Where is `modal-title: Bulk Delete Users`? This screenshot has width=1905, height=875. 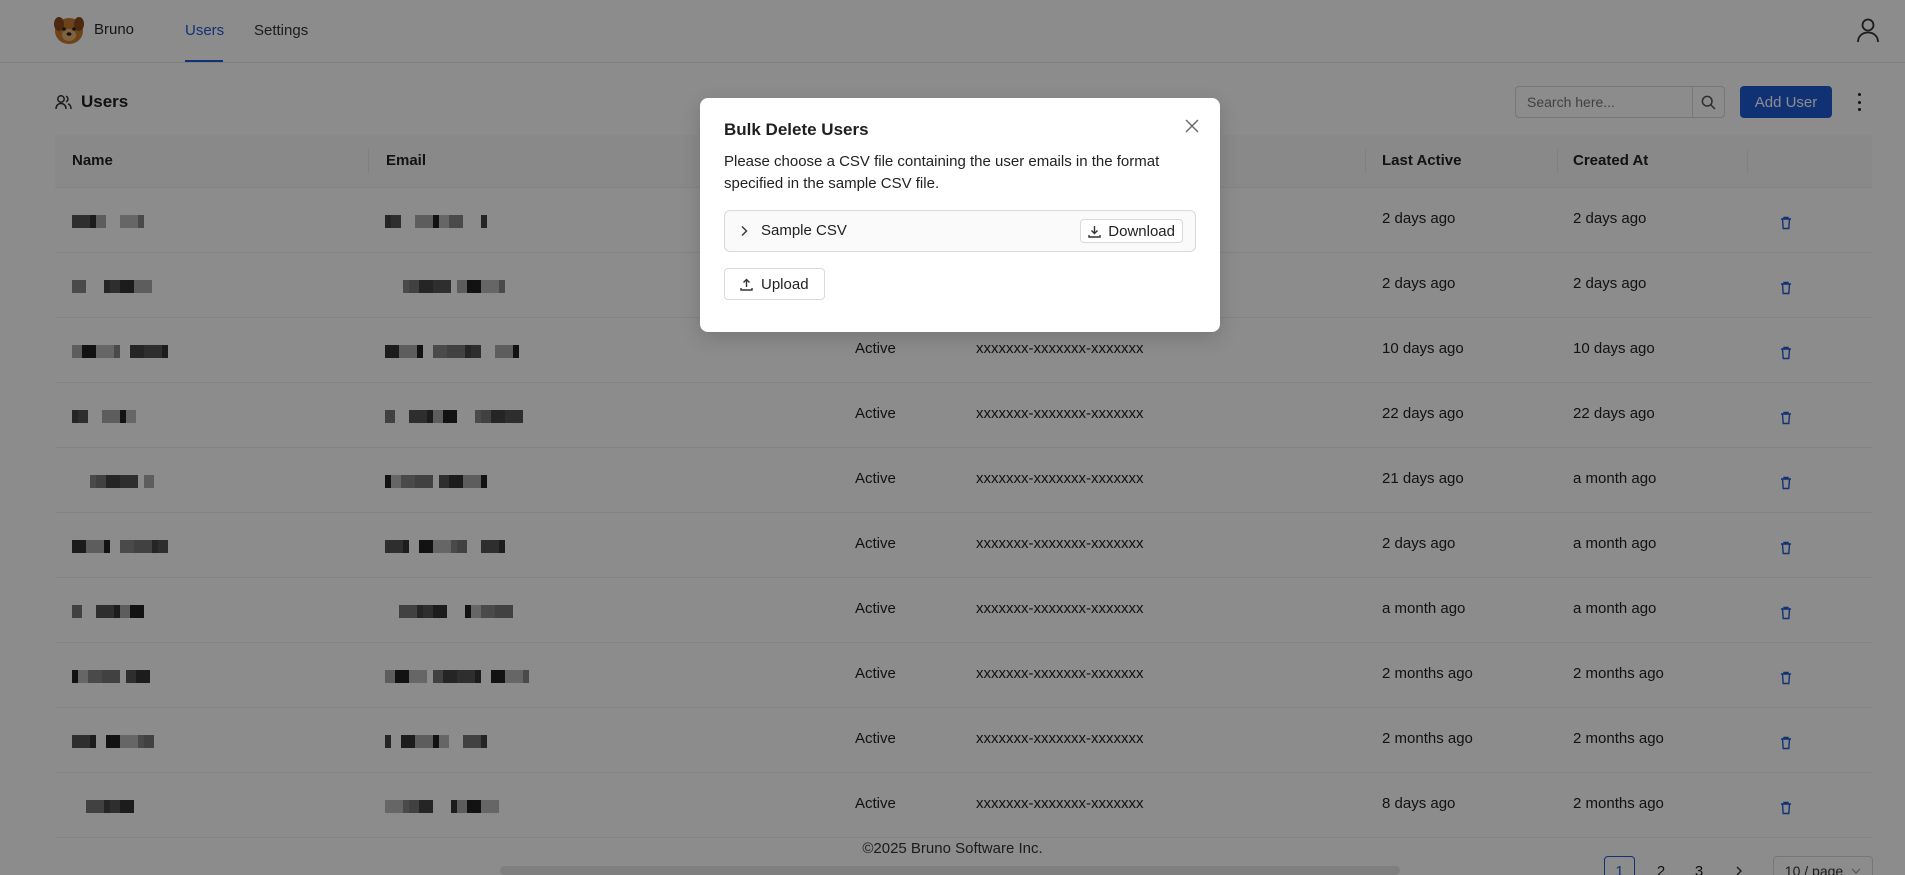
modal-title: Bulk Delete Users is located at coordinates (796, 129).